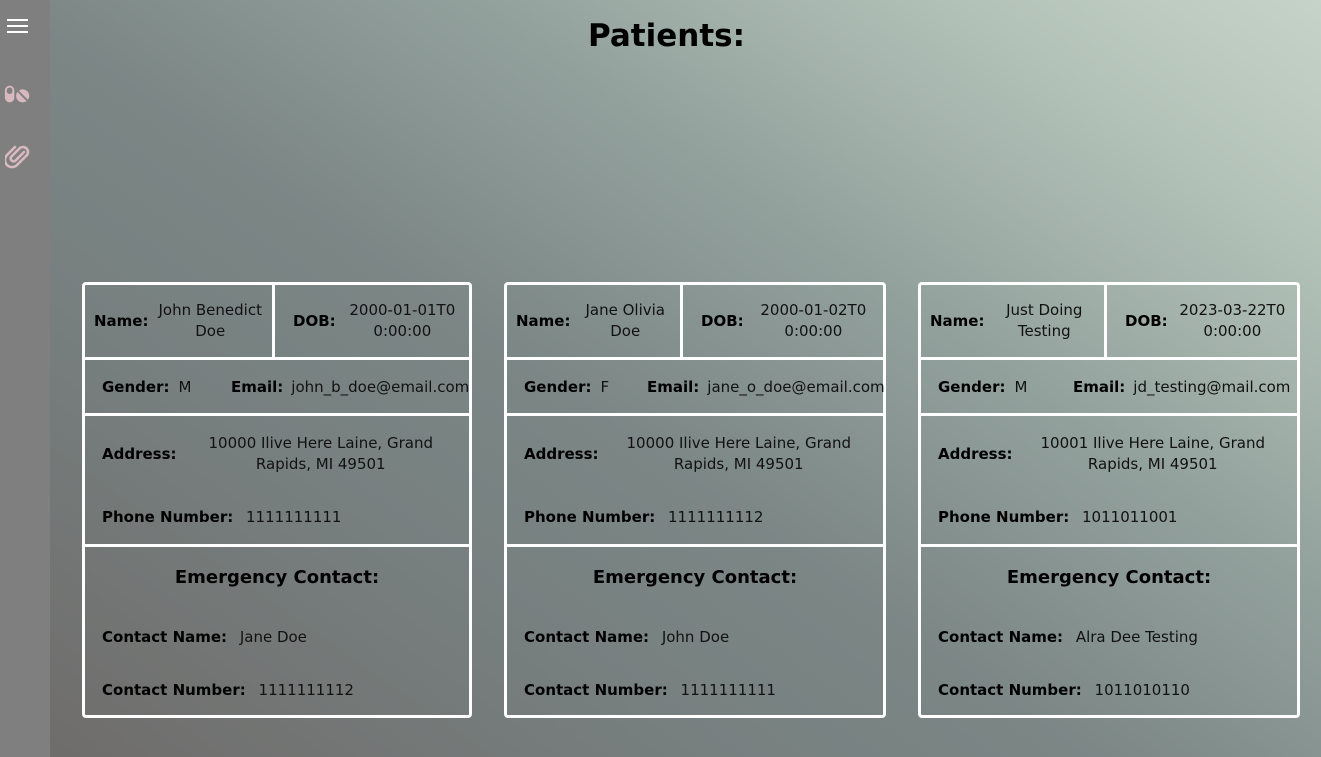 This screenshot has width=1321, height=757. I want to click on patient-gender: F, so click(605, 386).